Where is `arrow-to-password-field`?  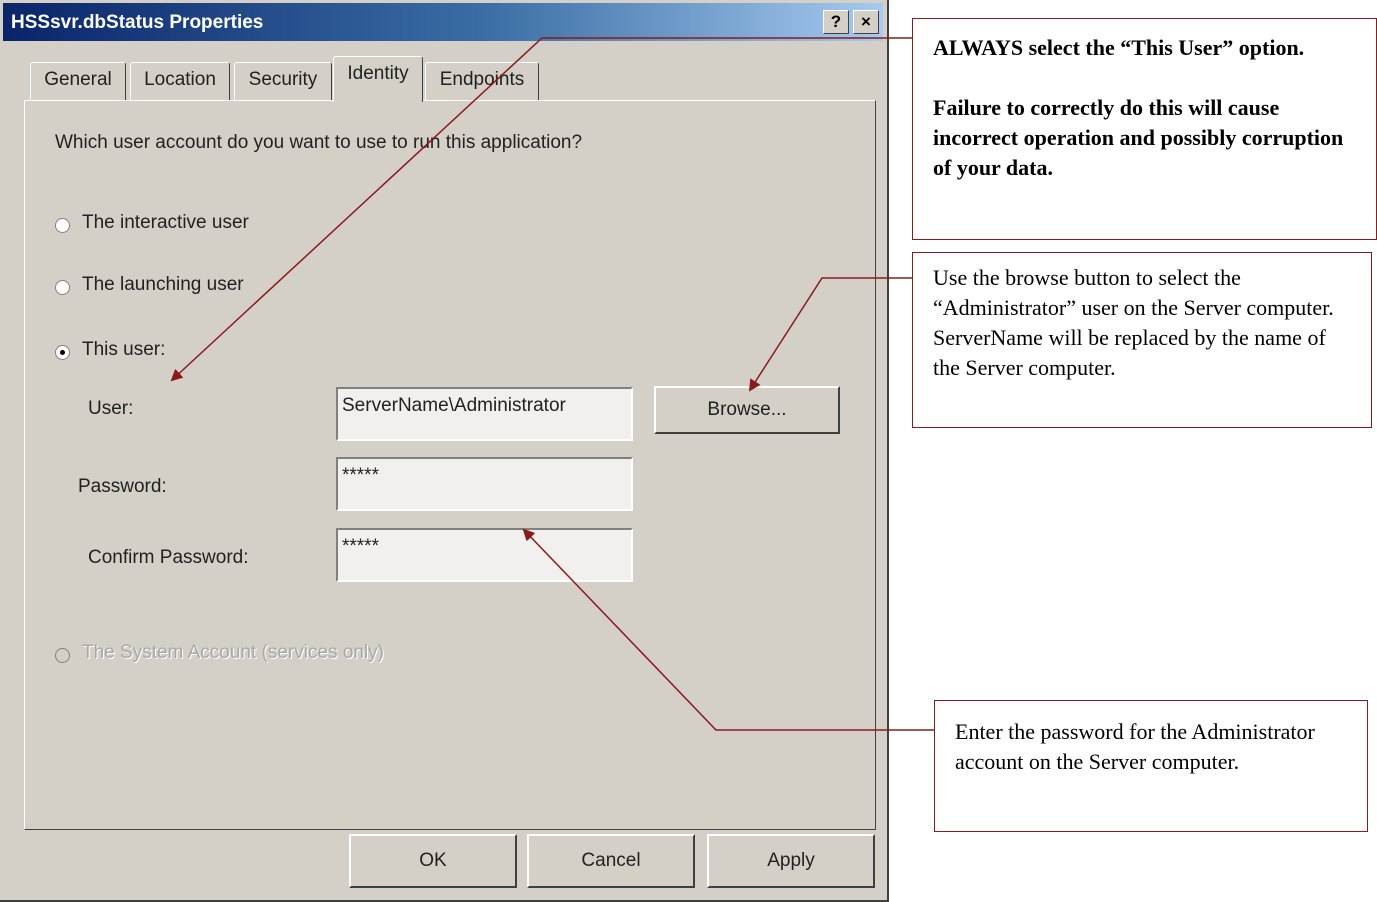 arrow-to-password-field is located at coordinates (728, 629).